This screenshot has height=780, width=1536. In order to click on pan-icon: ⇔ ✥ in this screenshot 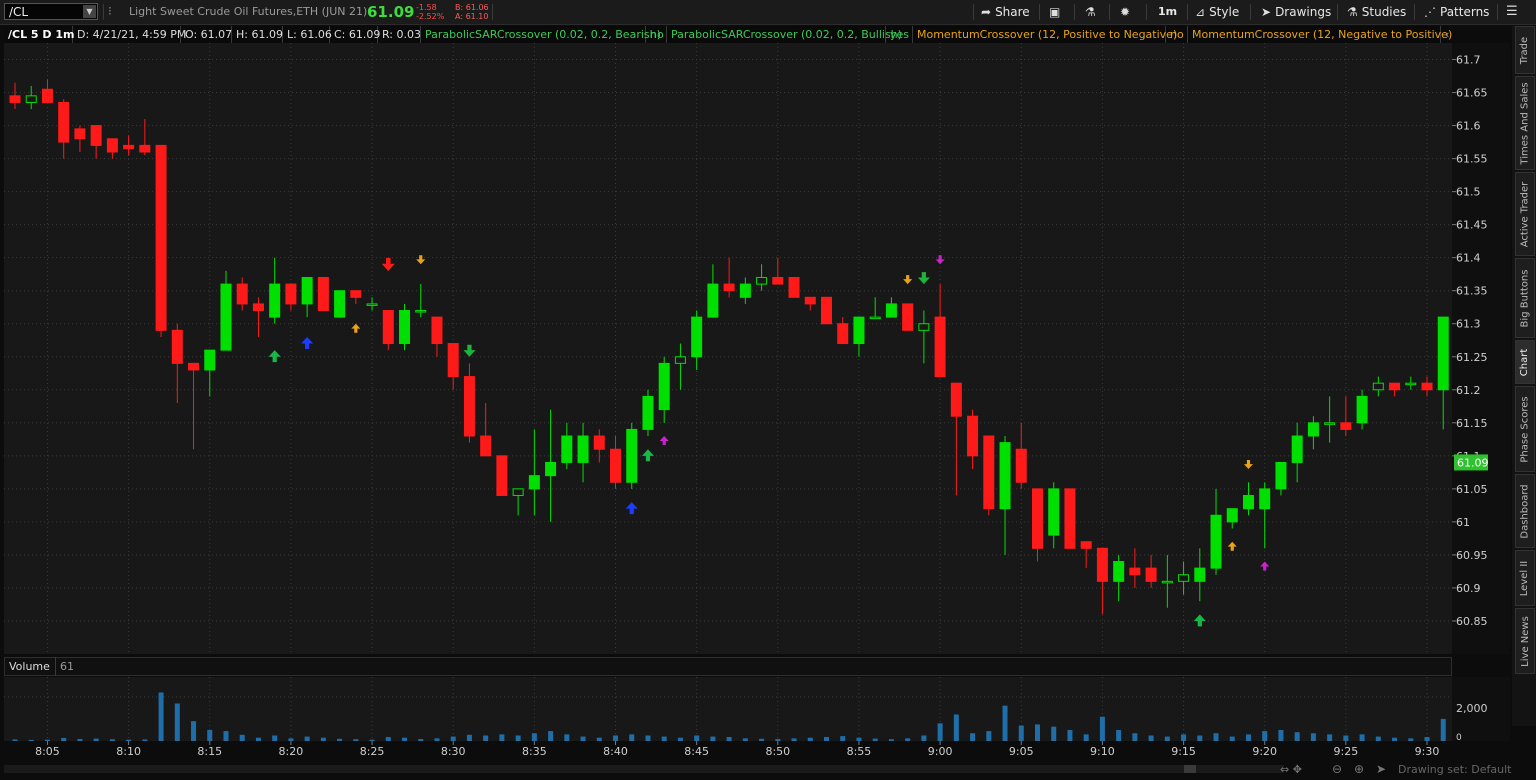, I will do `click(1291, 769)`.